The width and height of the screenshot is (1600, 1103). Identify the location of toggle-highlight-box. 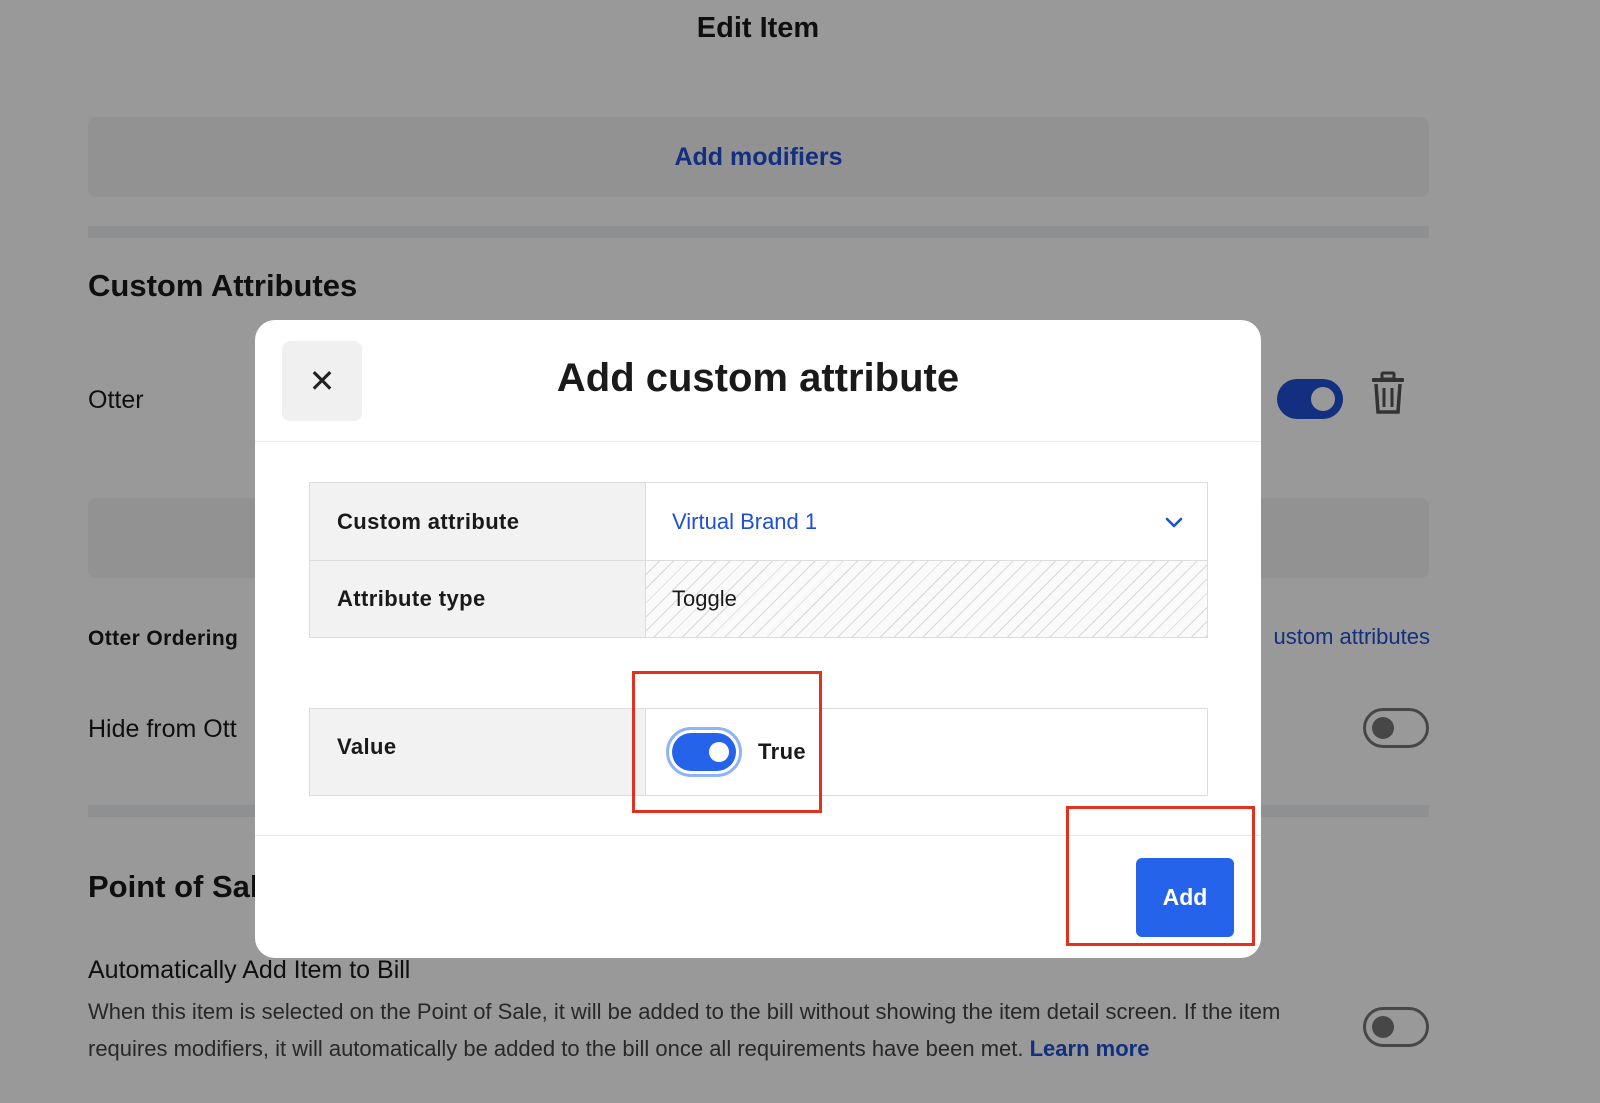
(727, 742).